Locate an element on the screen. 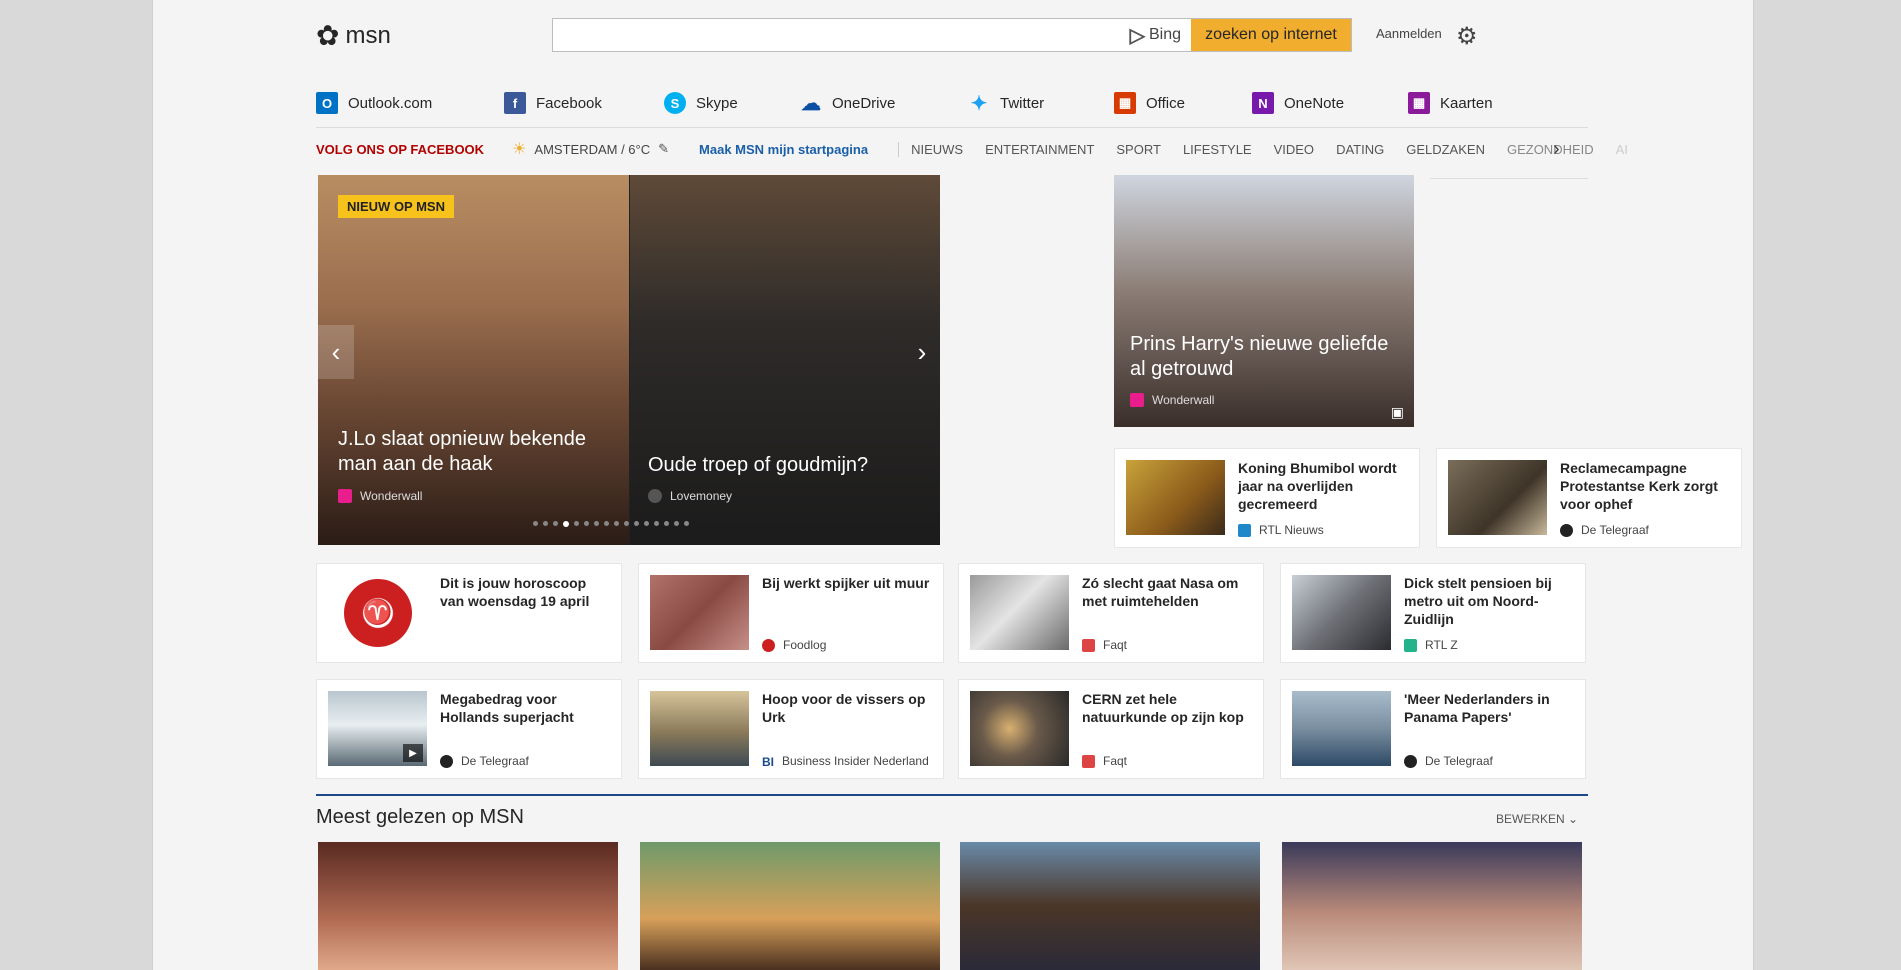  app-link-twitter: ✦ Twitter is located at coordinates (1041, 103).